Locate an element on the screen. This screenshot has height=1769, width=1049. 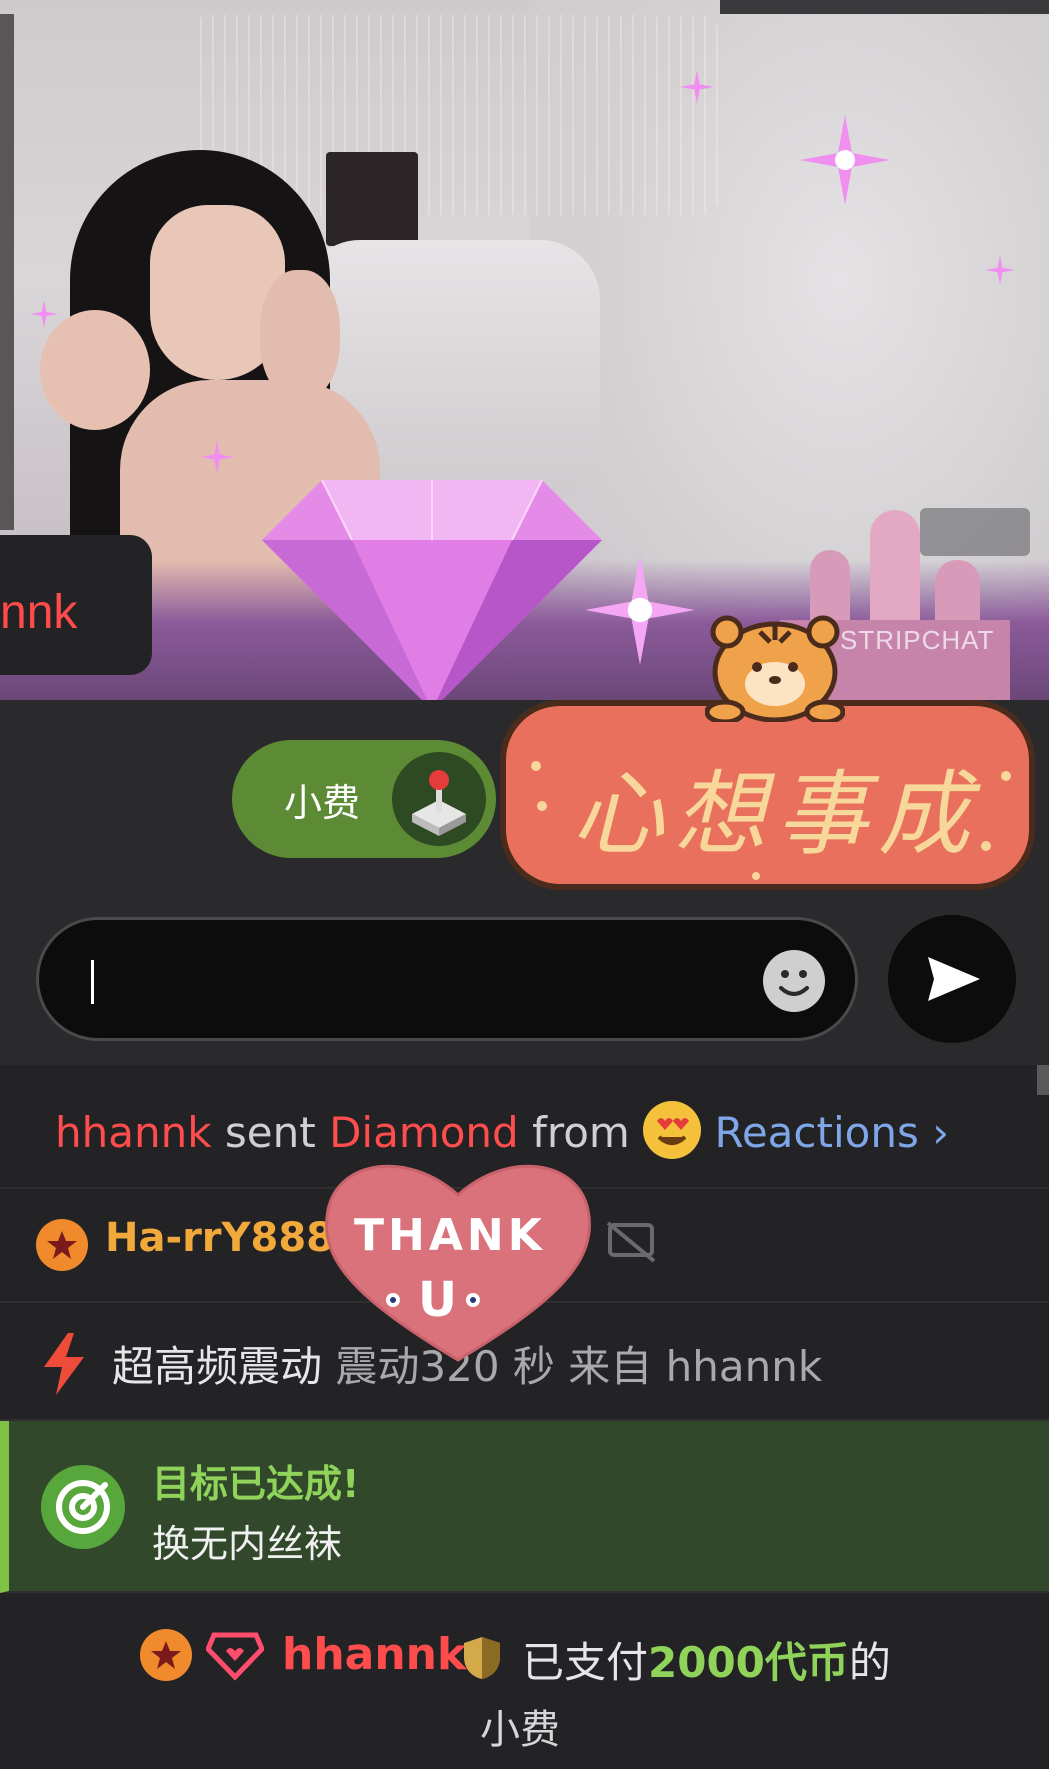
thank-u-text: U is located at coordinates (437, 1300).